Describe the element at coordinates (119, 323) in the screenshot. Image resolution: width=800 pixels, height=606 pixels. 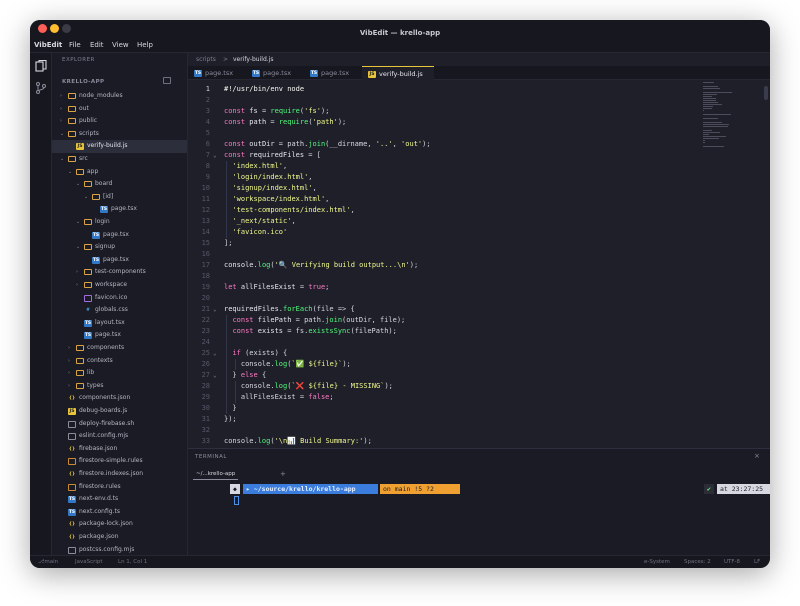
I see `tree-item: TS layout.tsx` at that location.